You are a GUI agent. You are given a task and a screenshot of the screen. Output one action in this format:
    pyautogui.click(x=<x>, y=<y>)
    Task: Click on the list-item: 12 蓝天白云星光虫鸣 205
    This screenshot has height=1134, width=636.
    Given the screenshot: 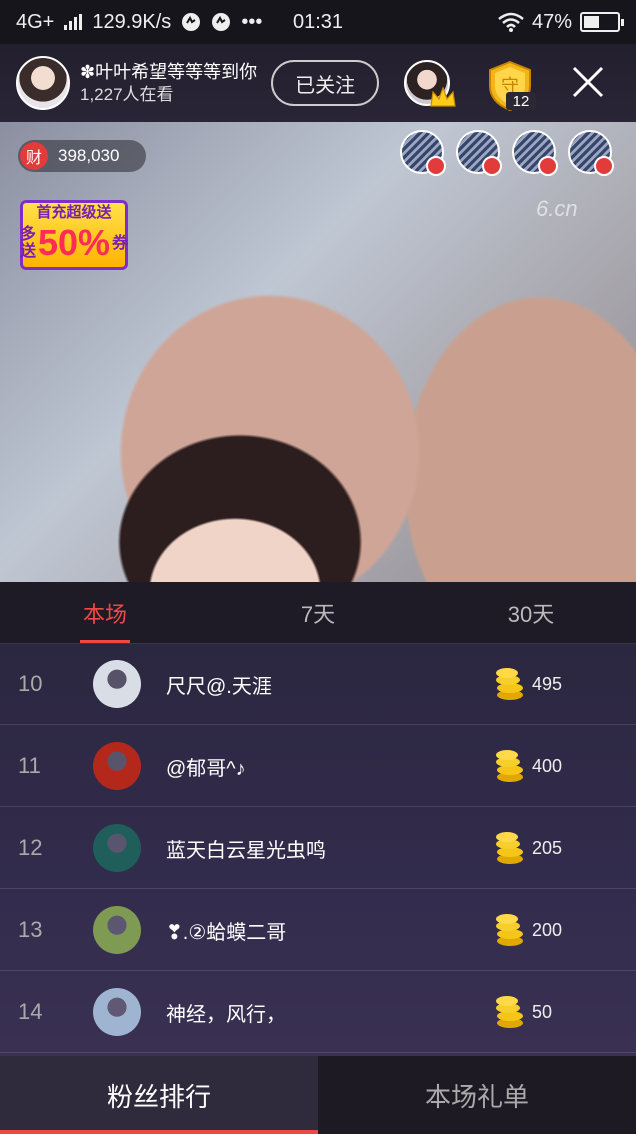 What is the action you would take?
    pyautogui.click(x=318, y=848)
    